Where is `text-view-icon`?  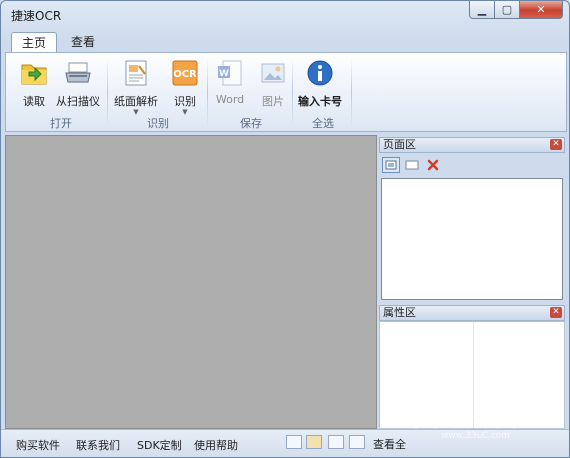
text-view-icon is located at coordinates (357, 442).